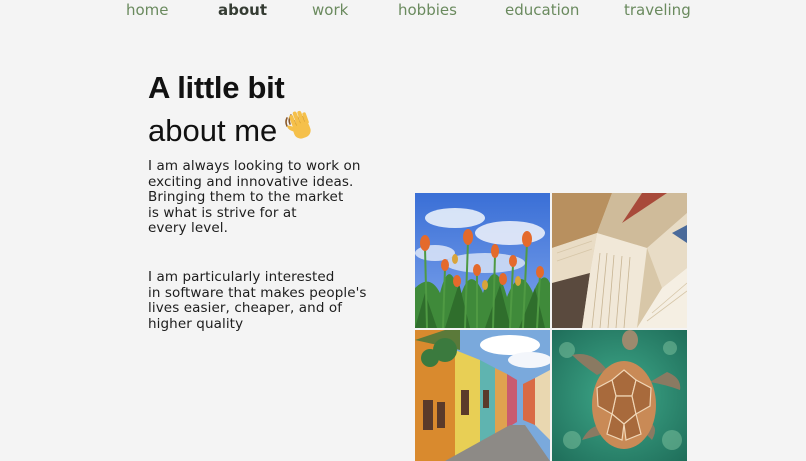  What do you see at coordinates (427, 10) in the screenshot?
I see `nav-hobbies: hobbies` at bounding box center [427, 10].